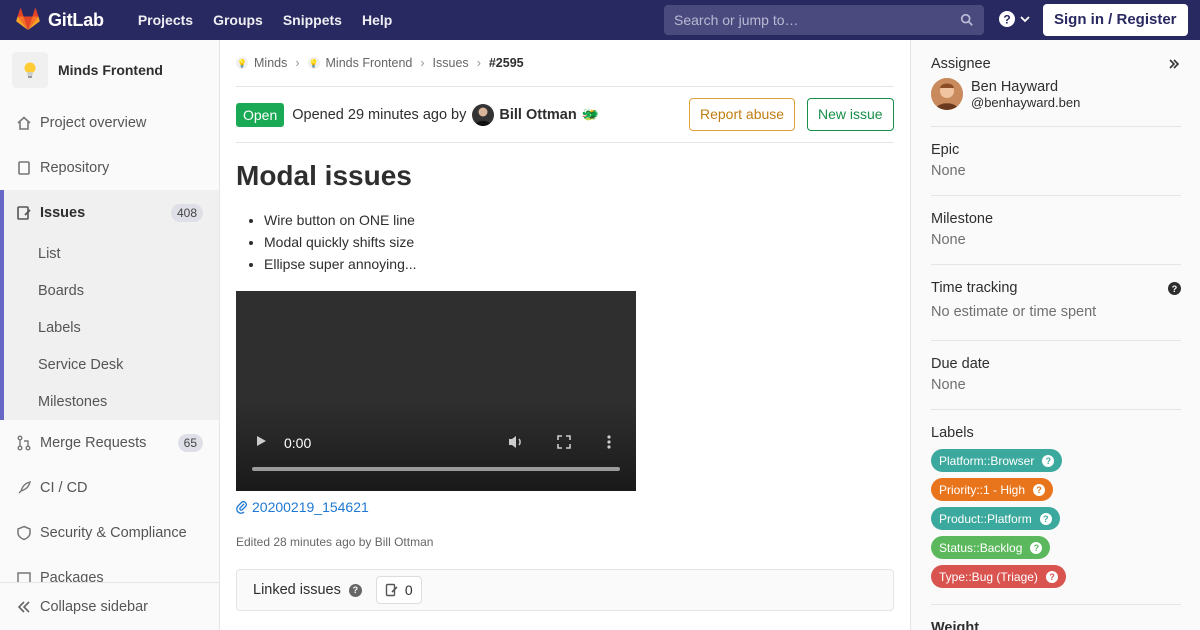 The width and height of the screenshot is (1200, 630). What do you see at coordinates (506, 63) in the screenshot?
I see `breadcrumb-issue-id: #2595` at bounding box center [506, 63].